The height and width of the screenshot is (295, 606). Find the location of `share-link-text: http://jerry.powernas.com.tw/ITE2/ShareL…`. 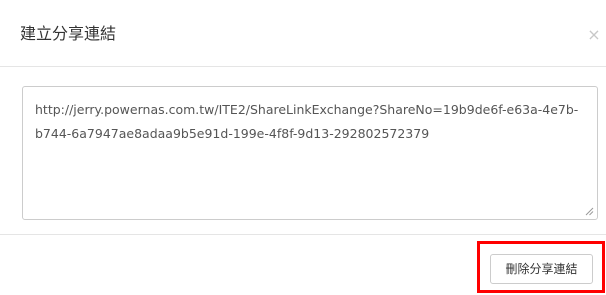

share-link-text: http://jerry.powernas.com.tw/ITE2/ShareL… is located at coordinates (307, 121).